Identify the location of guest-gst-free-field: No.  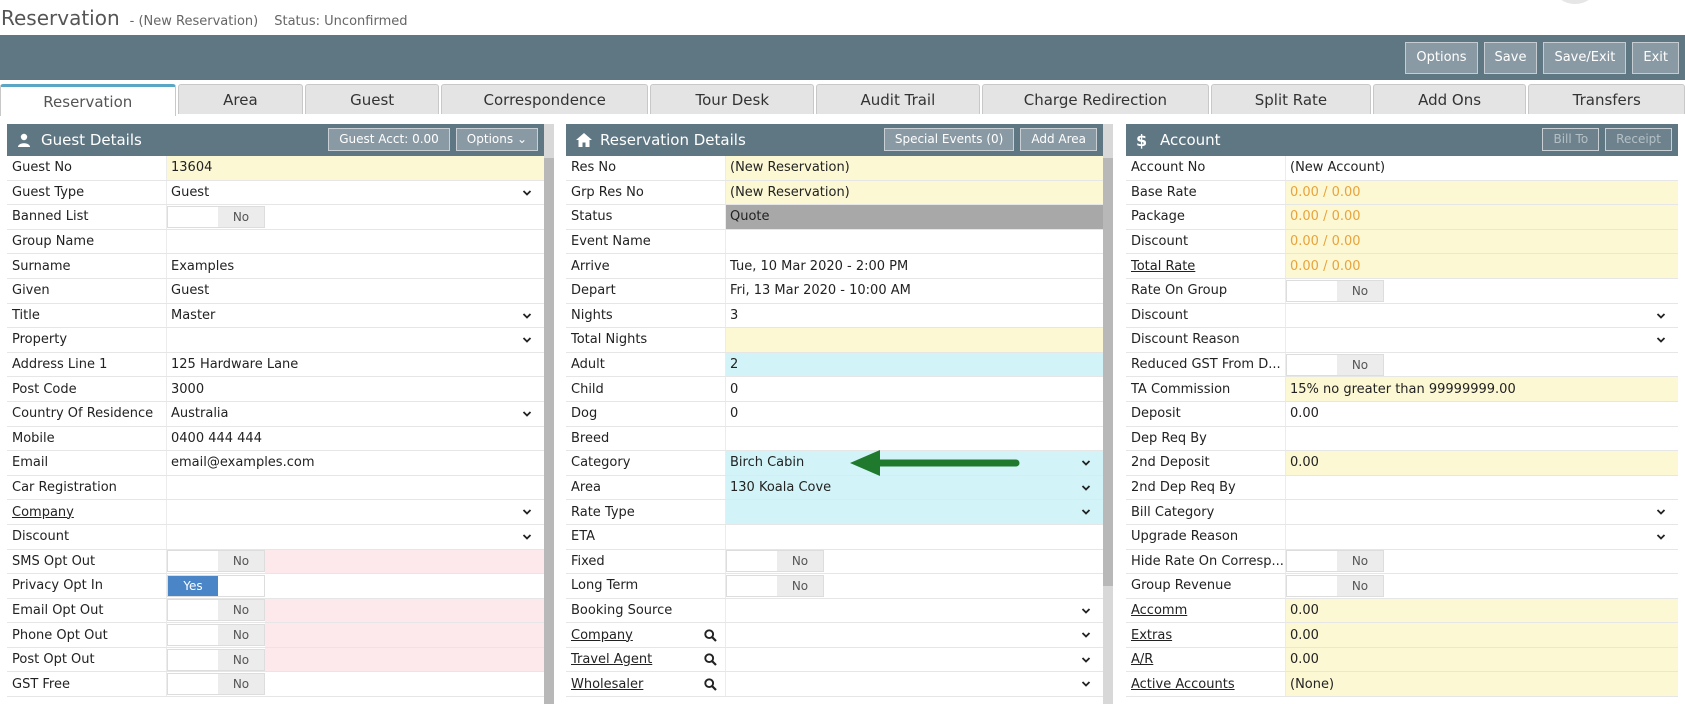
(355, 684).